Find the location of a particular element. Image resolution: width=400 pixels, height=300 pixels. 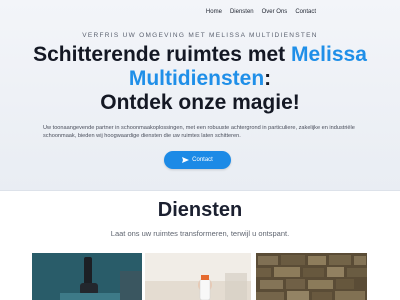

nav-item-contact: Contact is located at coordinates (305, 12).